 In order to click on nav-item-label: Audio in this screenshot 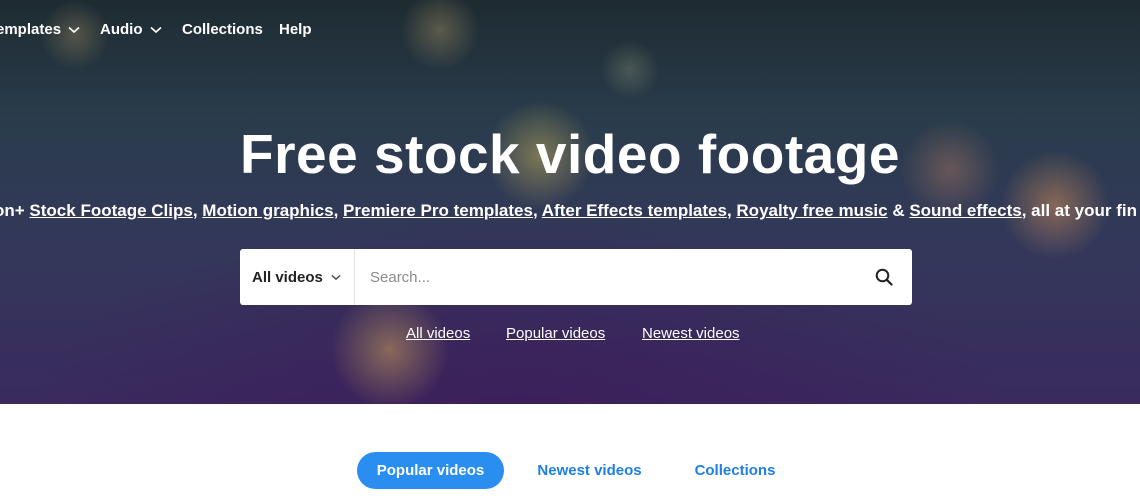, I will do `click(121, 29)`.